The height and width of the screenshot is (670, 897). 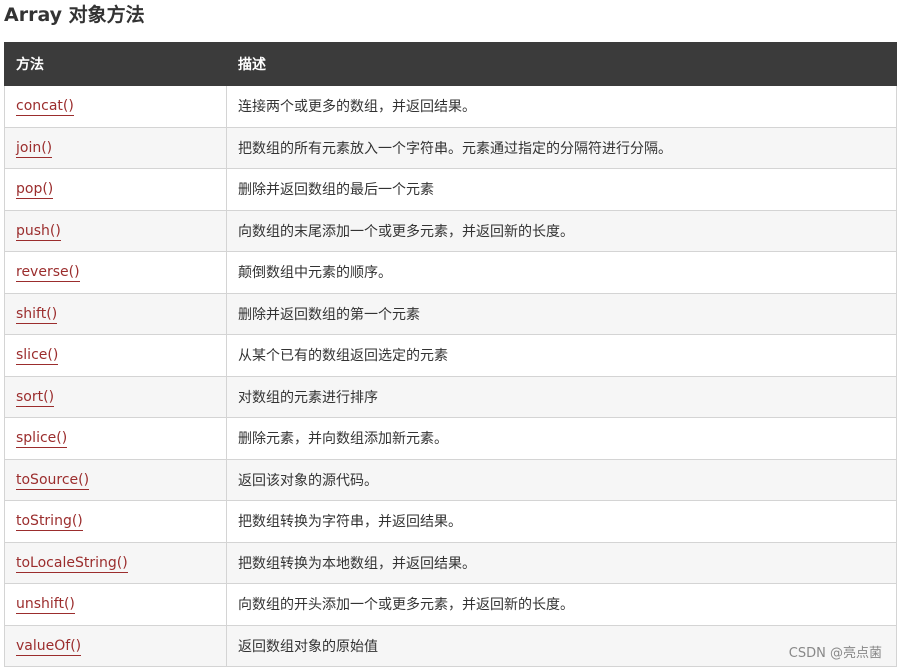 What do you see at coordinates (115, 147) in the screenshot?
I see `method-cell: join()` at bounding box center [115, 147].